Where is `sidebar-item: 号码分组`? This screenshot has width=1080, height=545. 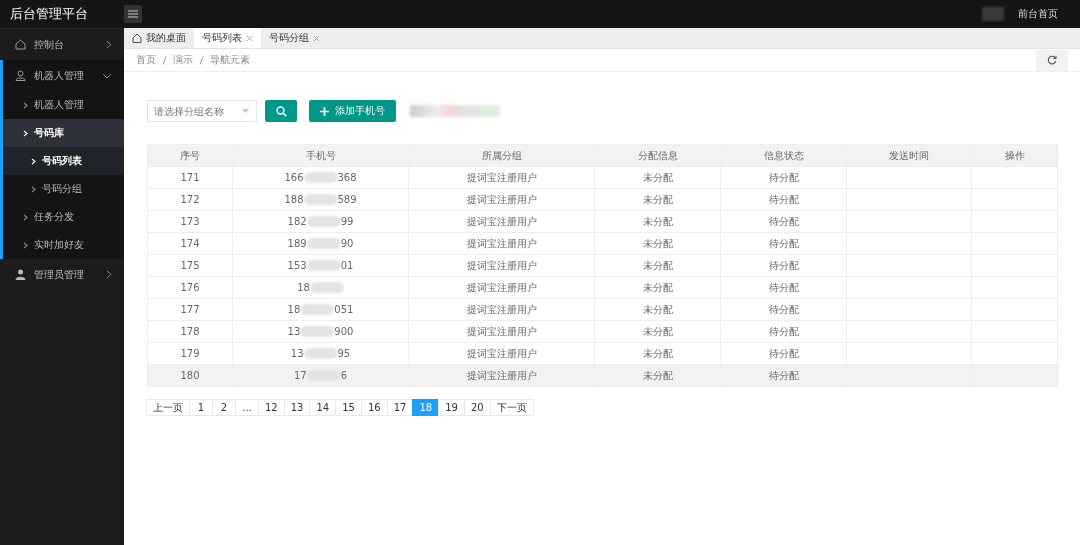
sidebar-item: 号码分组 is located at coordinates (63, 189).